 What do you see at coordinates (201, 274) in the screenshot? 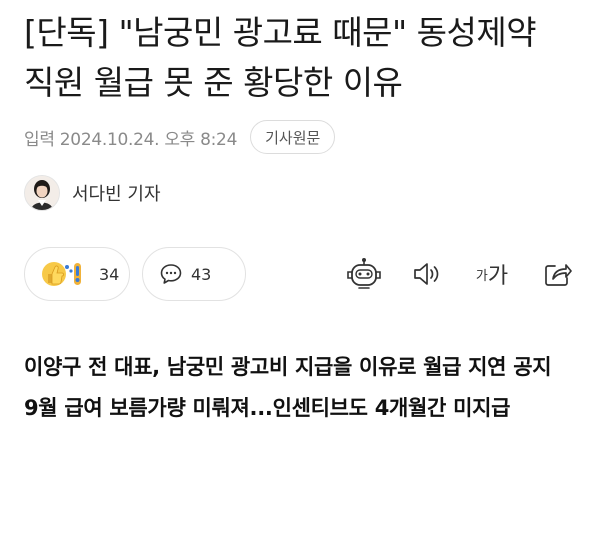
I see `comment-count: 43` at bounding box center [201, 274].